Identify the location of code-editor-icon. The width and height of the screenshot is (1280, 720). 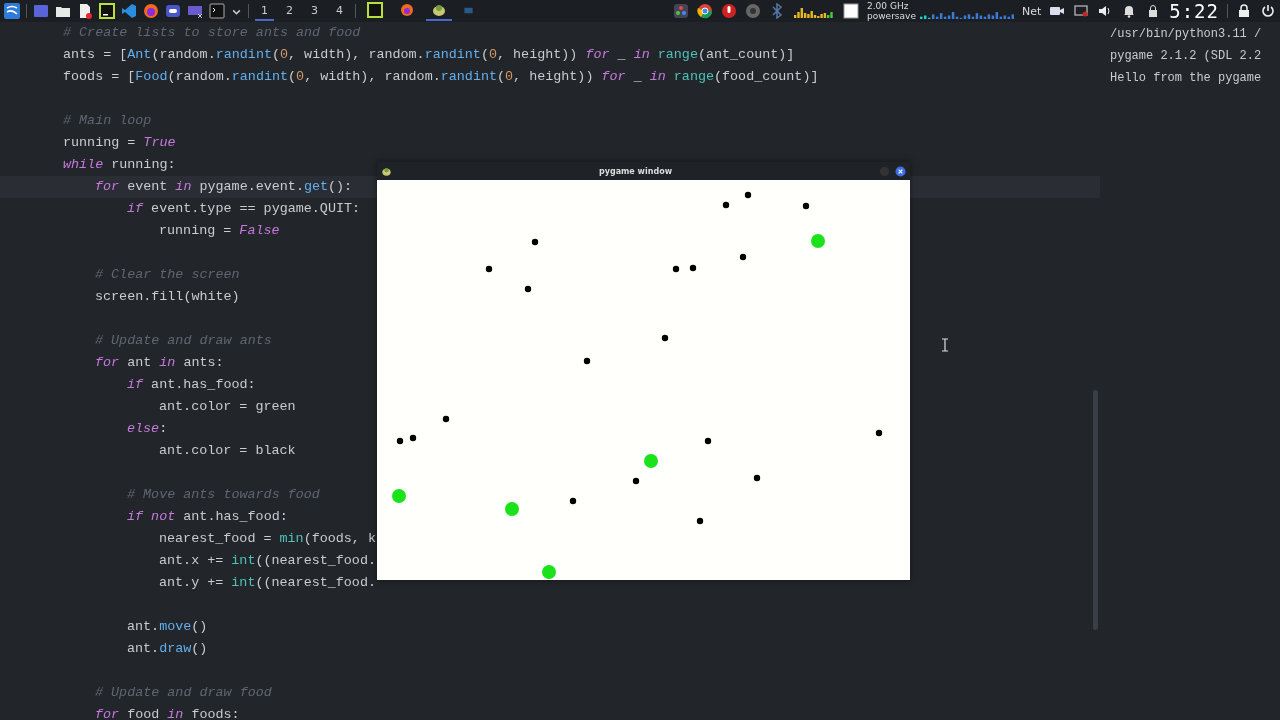
(129, 11).